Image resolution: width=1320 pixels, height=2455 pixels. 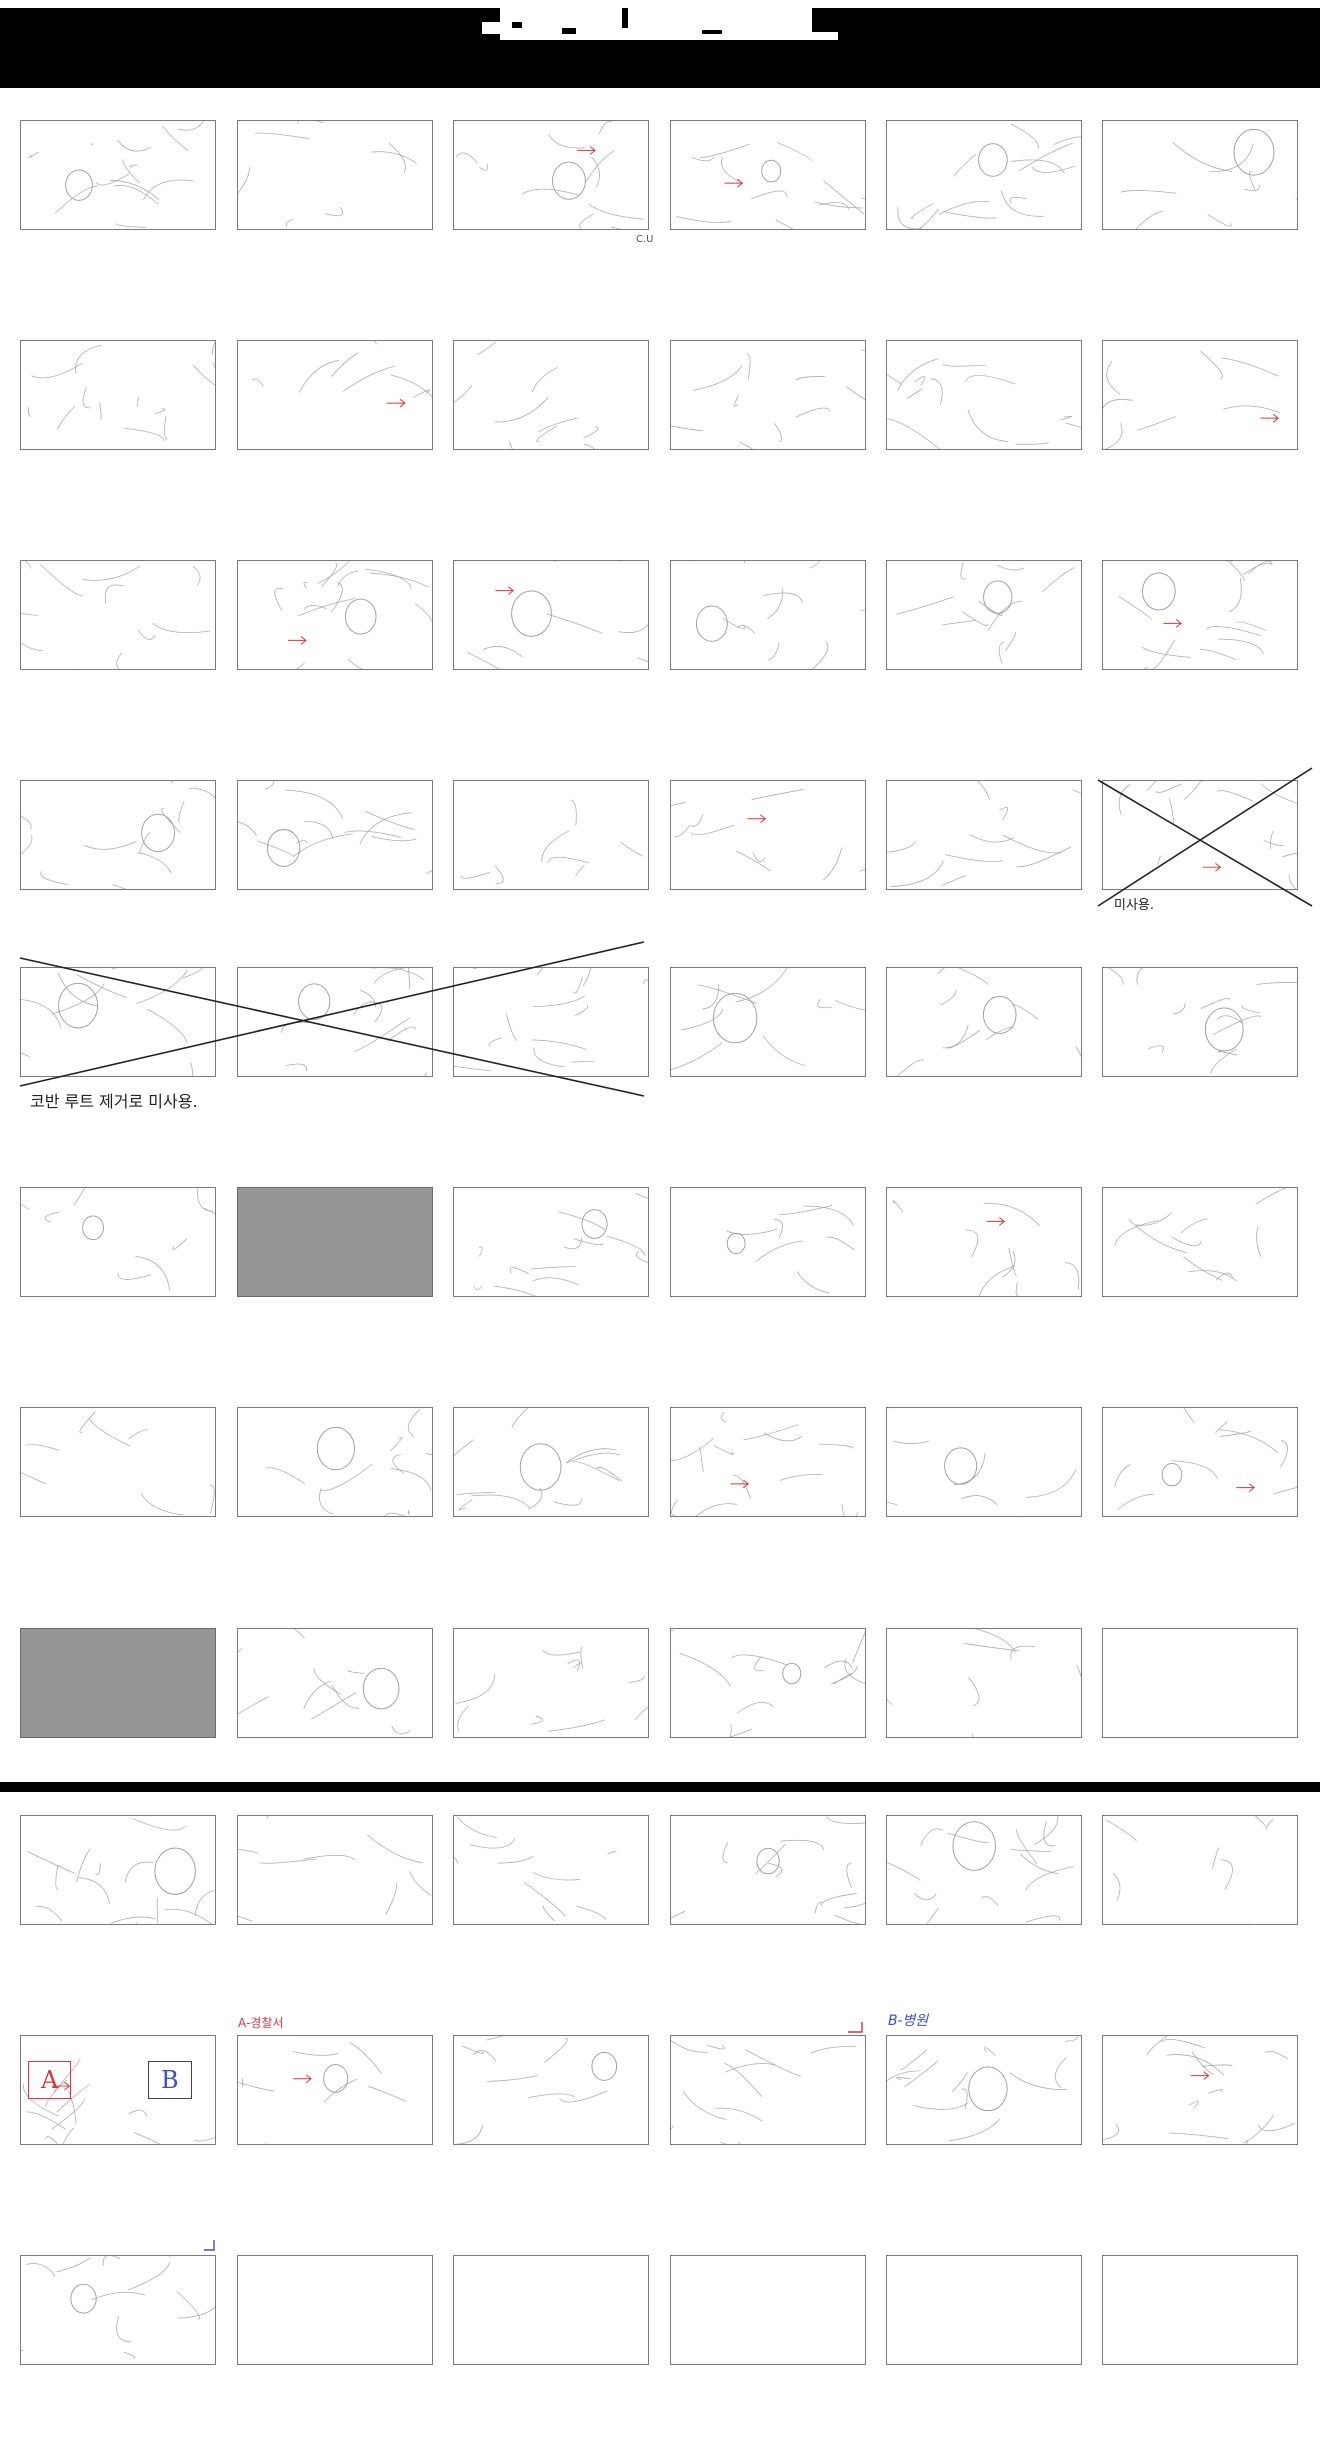 What do you see at coordinates (645, 239) in the screenshot?
I see `cu-label: C.U` at bounding box center [645, 239].